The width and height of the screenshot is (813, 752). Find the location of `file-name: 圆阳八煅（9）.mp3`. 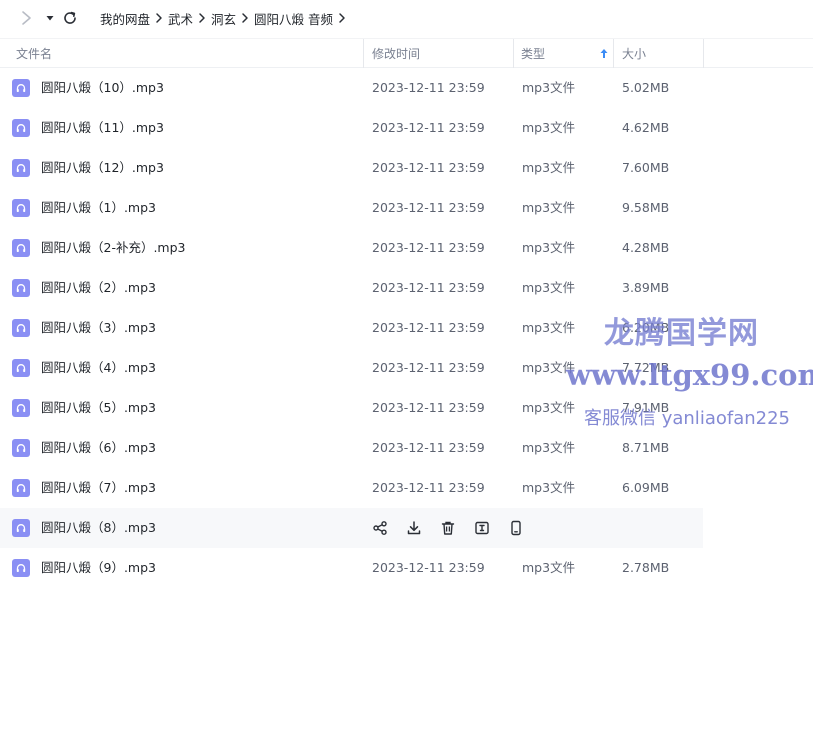

file-name: 圆阳八煅（9）.mp3 is located at coordinates (98, 568).